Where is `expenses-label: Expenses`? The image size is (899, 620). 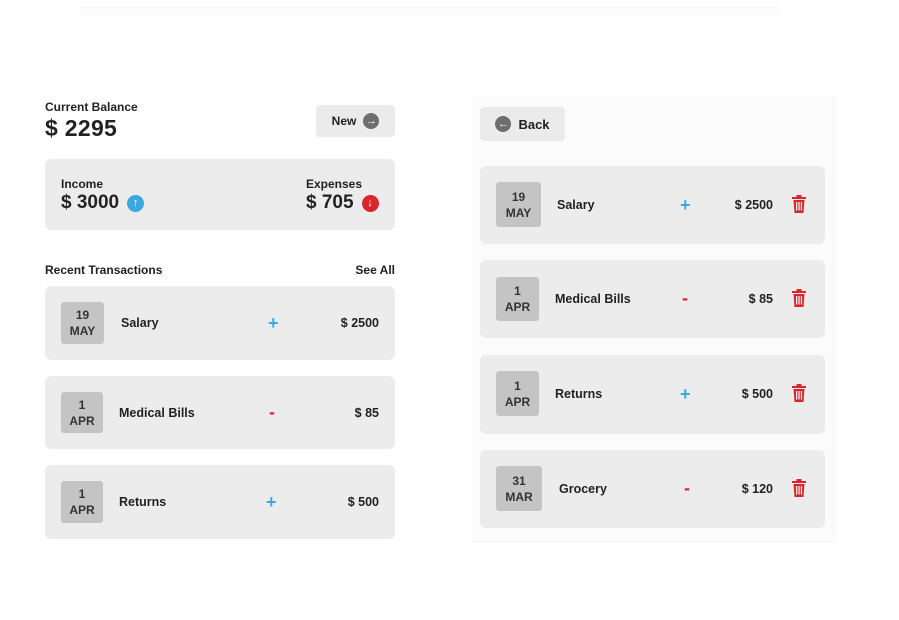 expenses-label: Expenses is located at coordinates (334, 184).